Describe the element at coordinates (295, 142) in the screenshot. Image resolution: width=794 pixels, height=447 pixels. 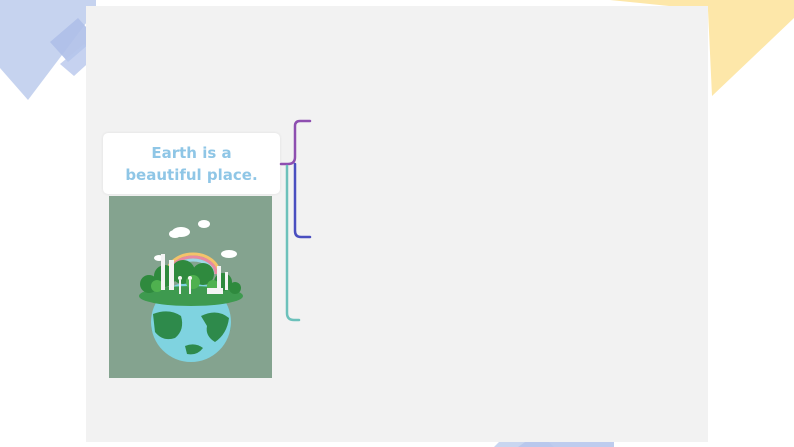
I see `connector-purple` at that location.